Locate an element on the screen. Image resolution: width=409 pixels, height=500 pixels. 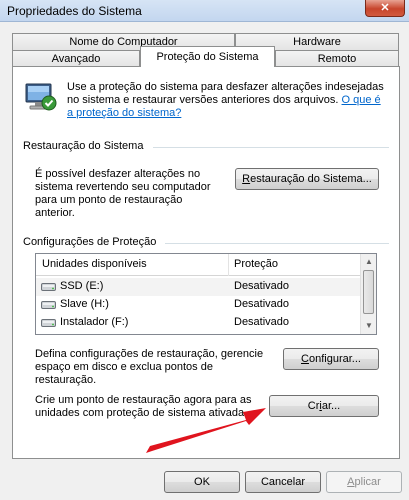
column-drives: Unidades disponíveis is located at coordinates (94, 264).